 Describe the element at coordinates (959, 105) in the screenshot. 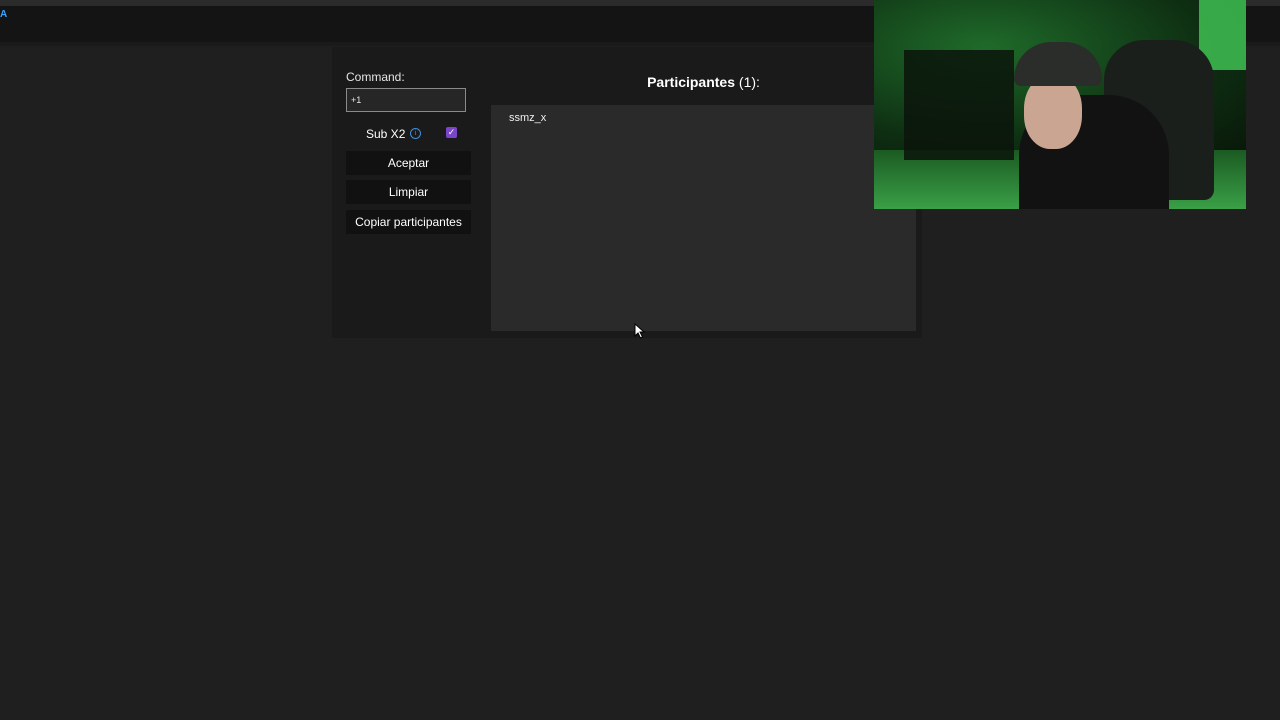

I see `webcam-shelf` at that location.